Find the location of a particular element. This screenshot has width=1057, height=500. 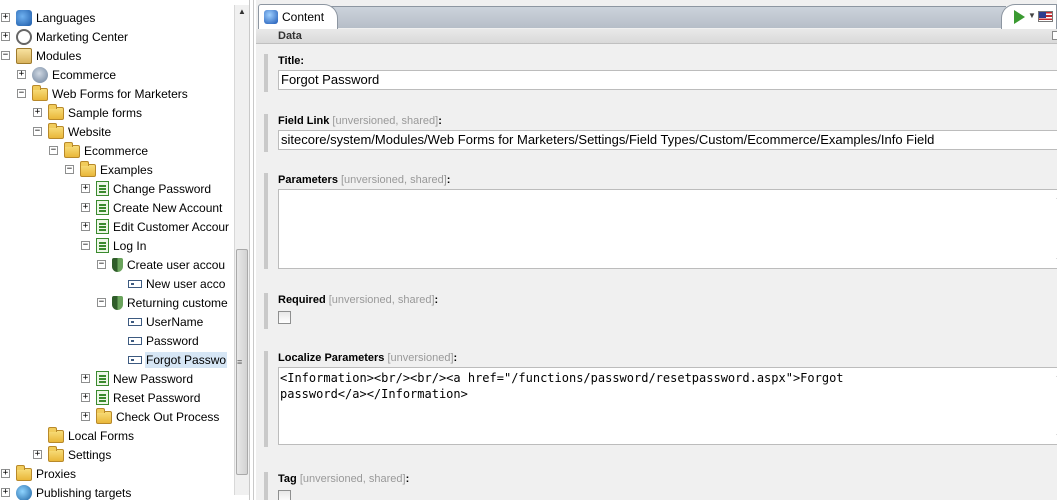

tab-strip: Content ▼ is located at coordinates (656, 14).